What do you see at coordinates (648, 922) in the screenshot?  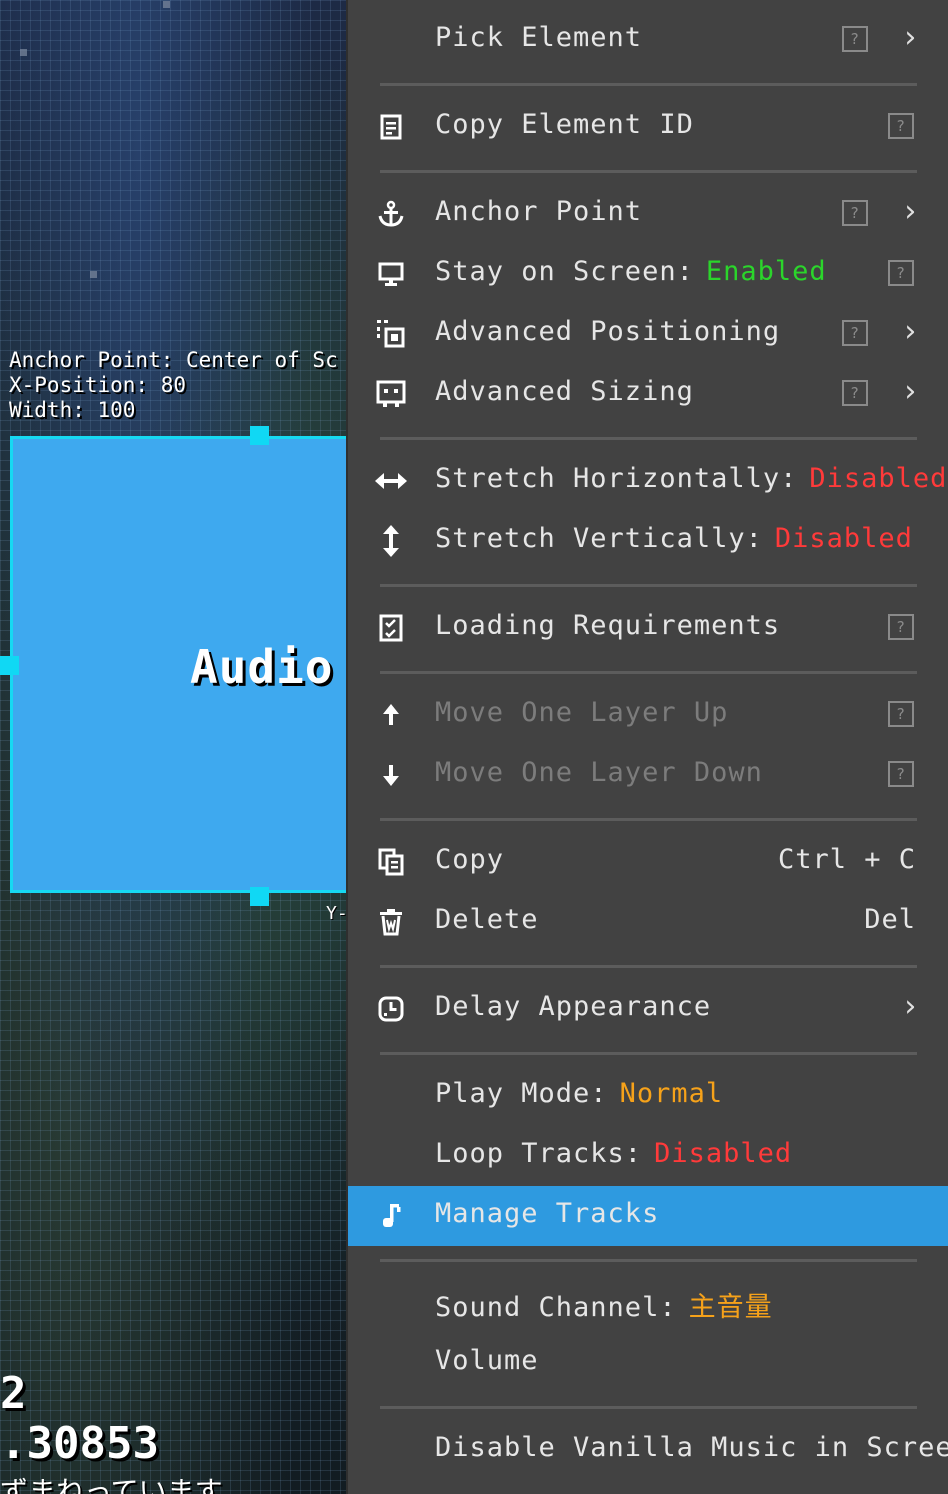 I see `menu-item-delete: Delete Del` at bounding box center [648, 922].